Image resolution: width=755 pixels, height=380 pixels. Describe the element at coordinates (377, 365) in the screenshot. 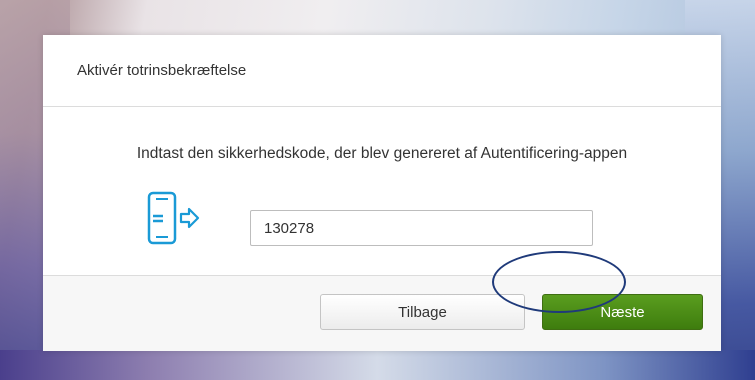

I see `background-bottom-decoration` at that location.